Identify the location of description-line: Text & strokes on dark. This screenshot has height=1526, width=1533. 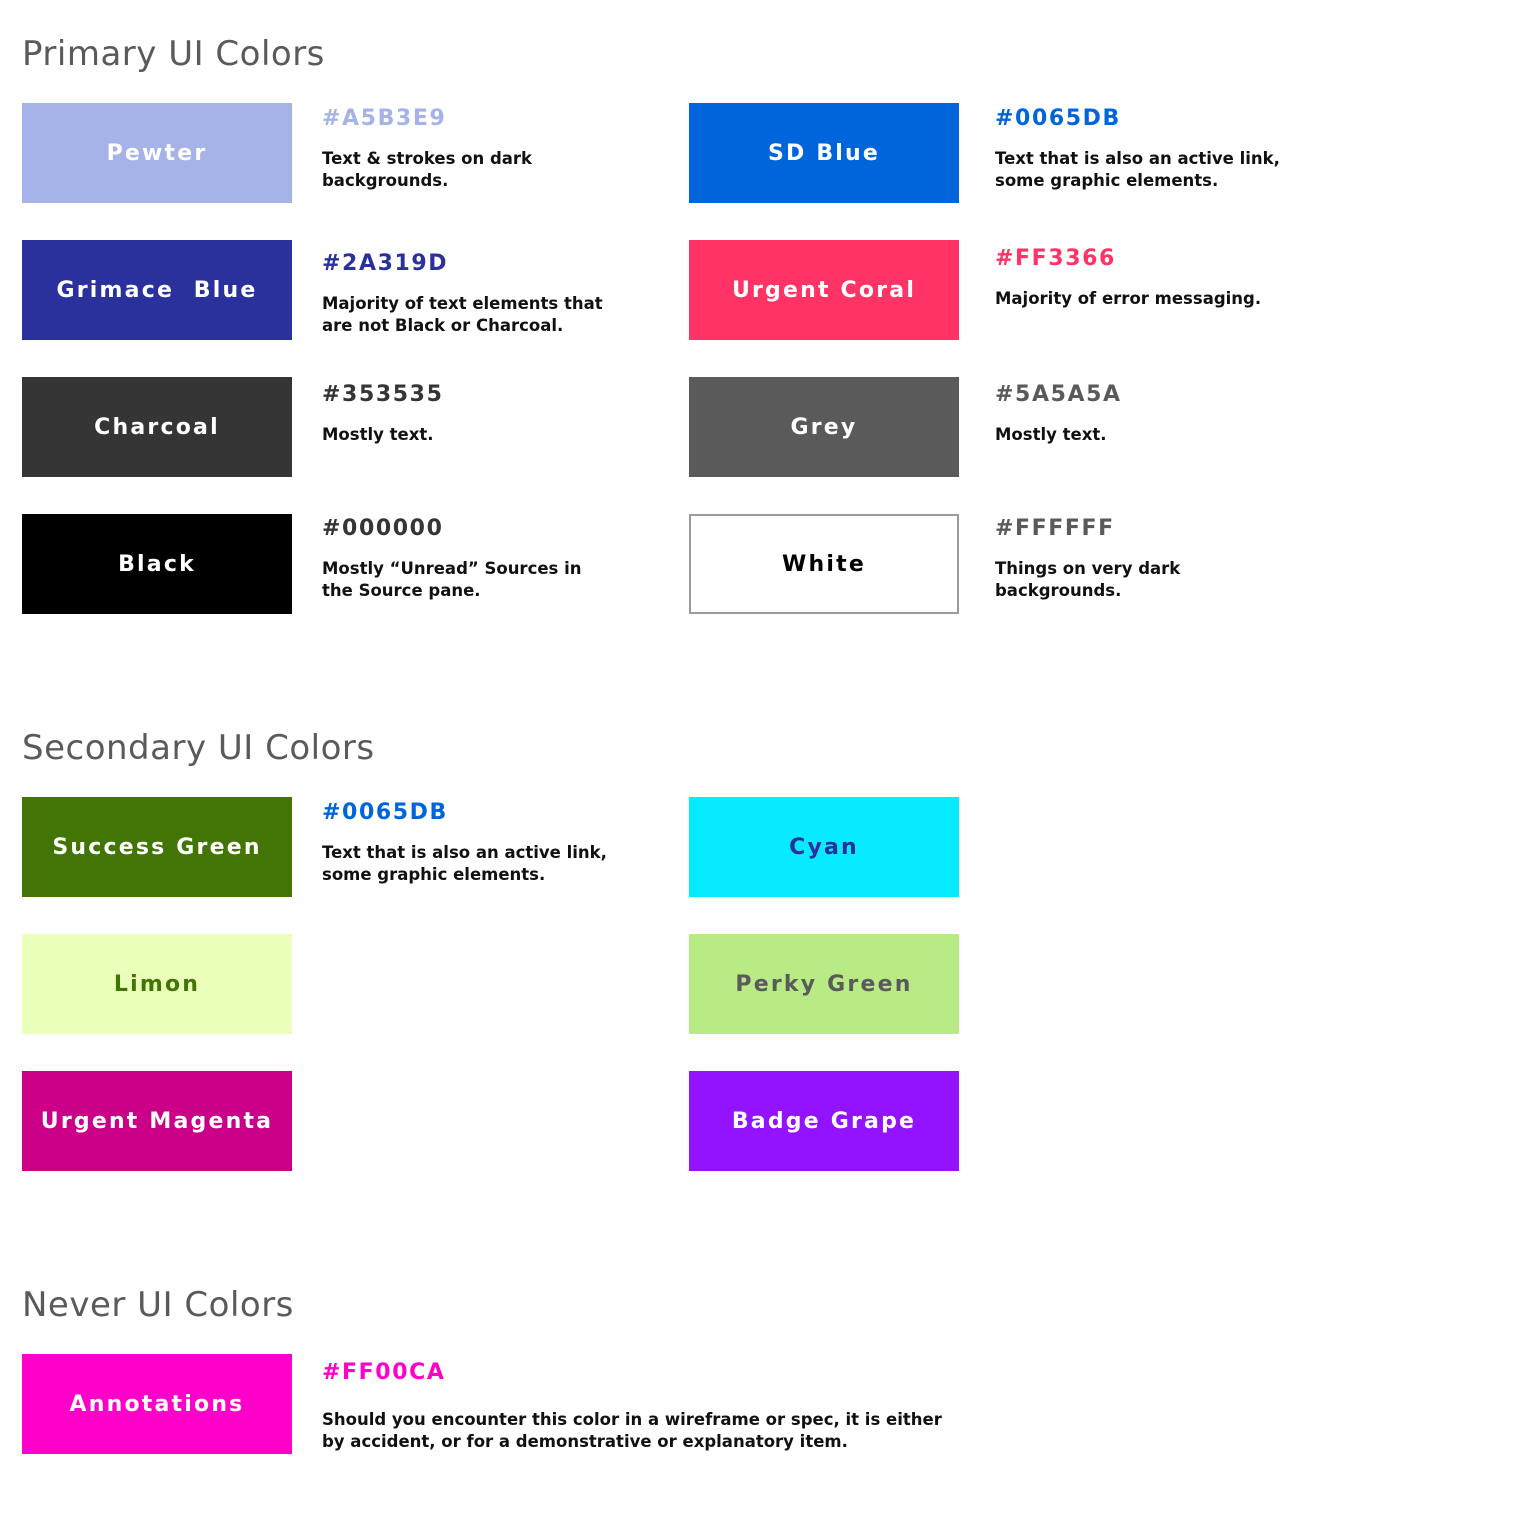
(427, 158).